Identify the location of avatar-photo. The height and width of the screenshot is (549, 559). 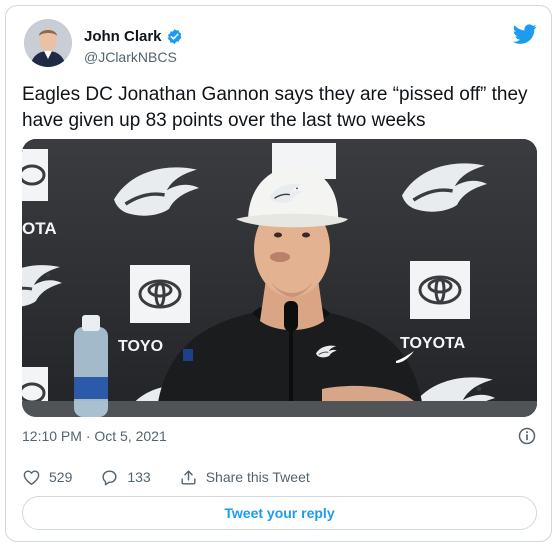
(48, 43).